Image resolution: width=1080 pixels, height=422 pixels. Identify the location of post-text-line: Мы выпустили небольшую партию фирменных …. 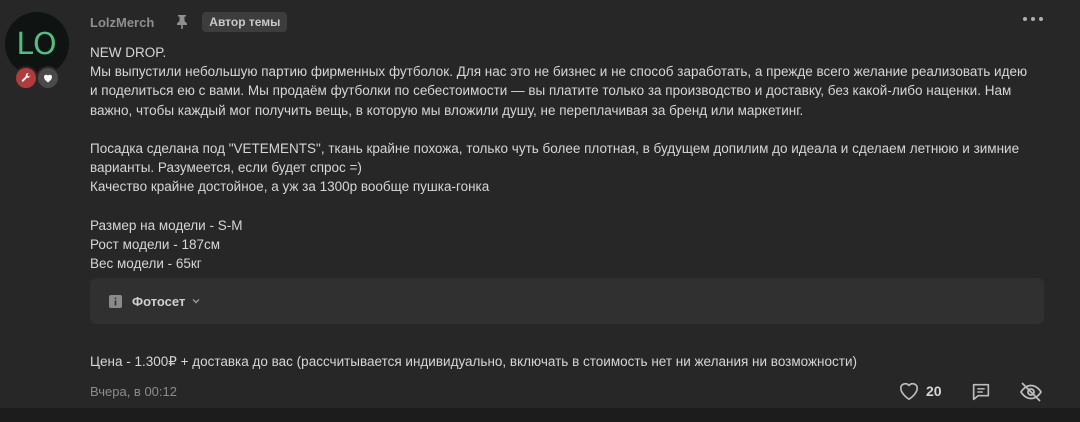
(559, 72).